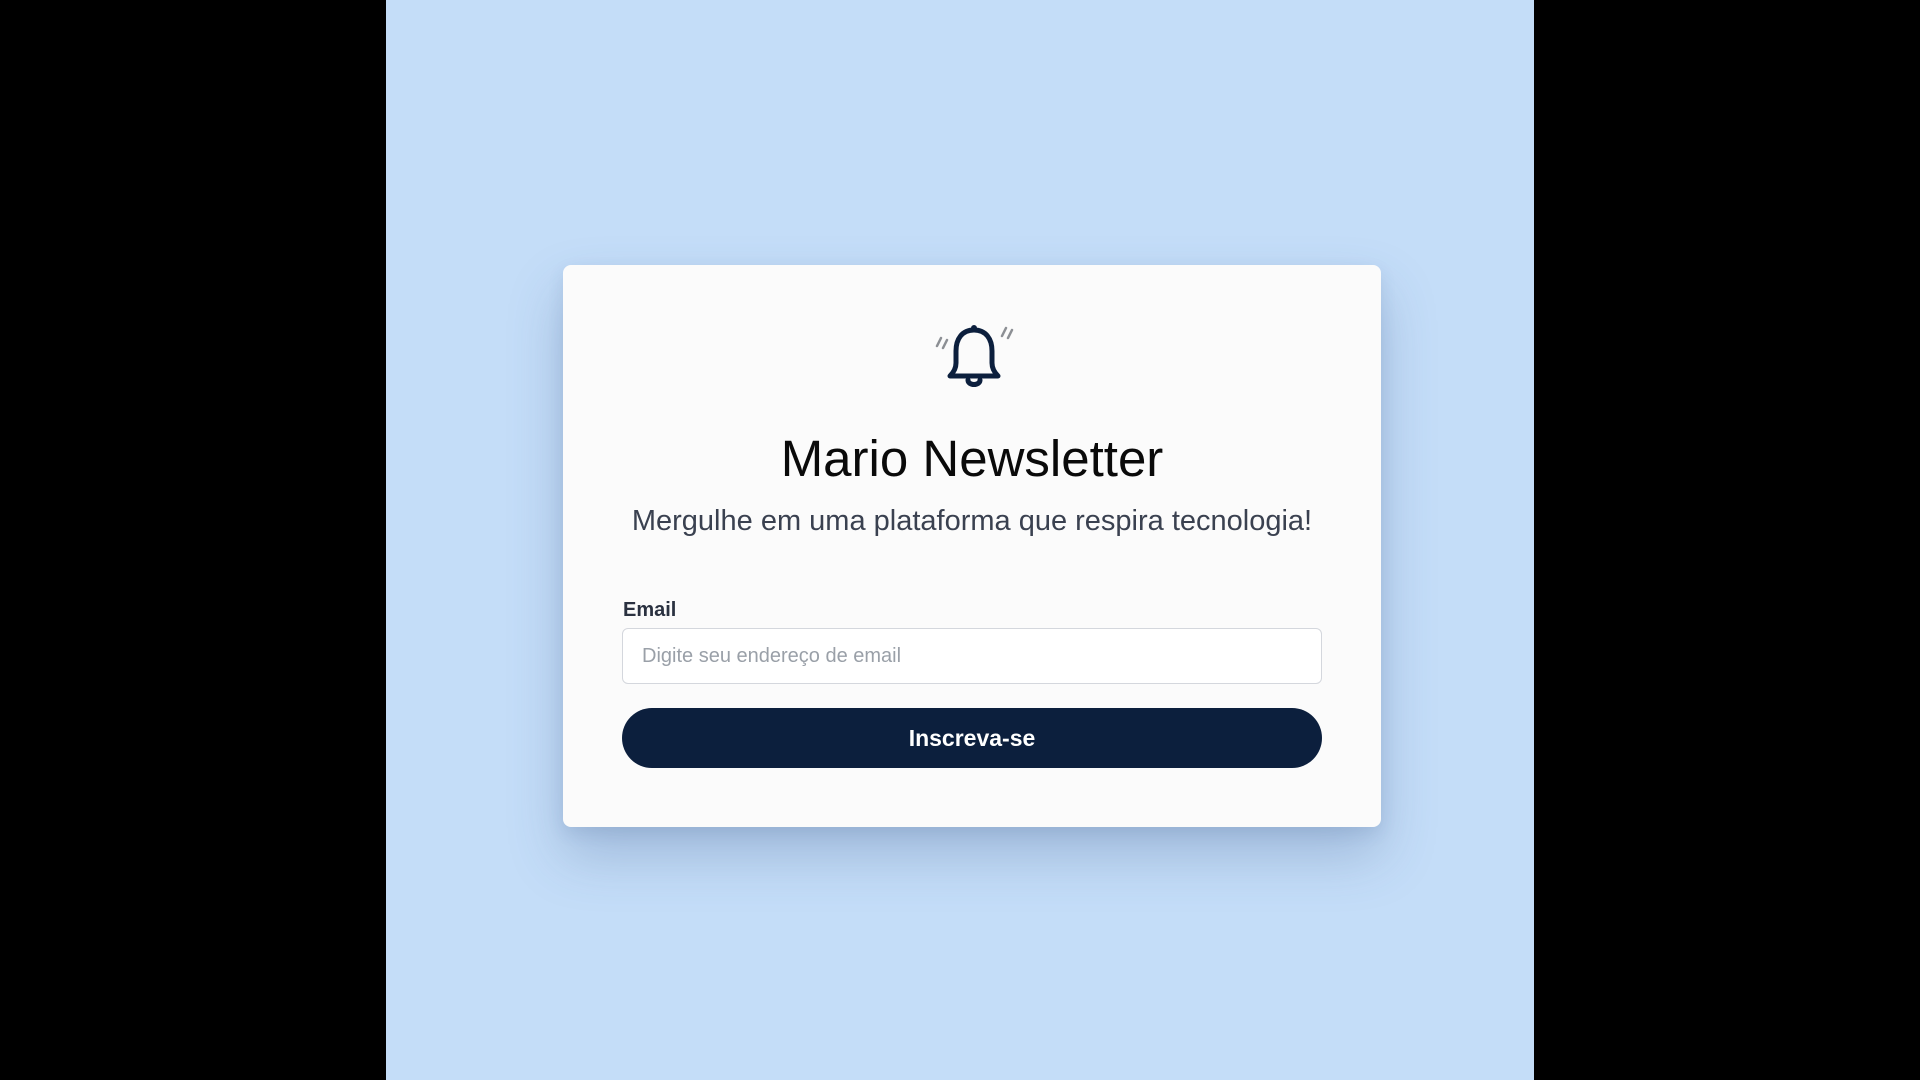 The width and height of the screenshot is (1920, 1080). What do you see at coordinates (650, 610) in the screenshot?
I see `email-label: Email` at bounding box center [650, 610].